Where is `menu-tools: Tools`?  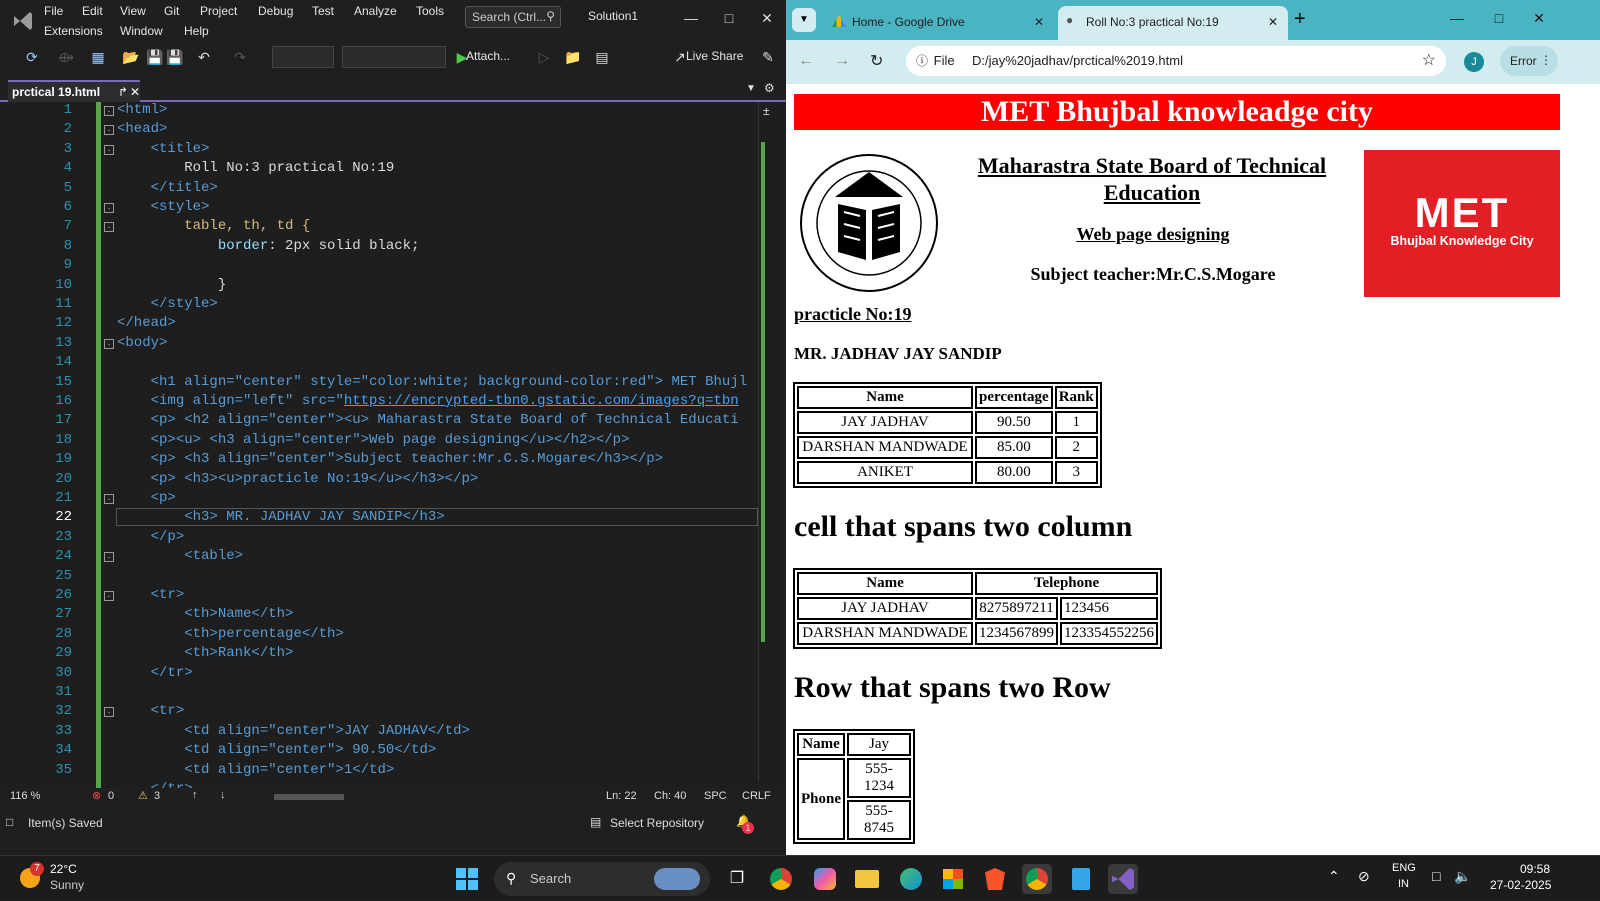 menu-tools: Tools is located at coordinates (430, 11).